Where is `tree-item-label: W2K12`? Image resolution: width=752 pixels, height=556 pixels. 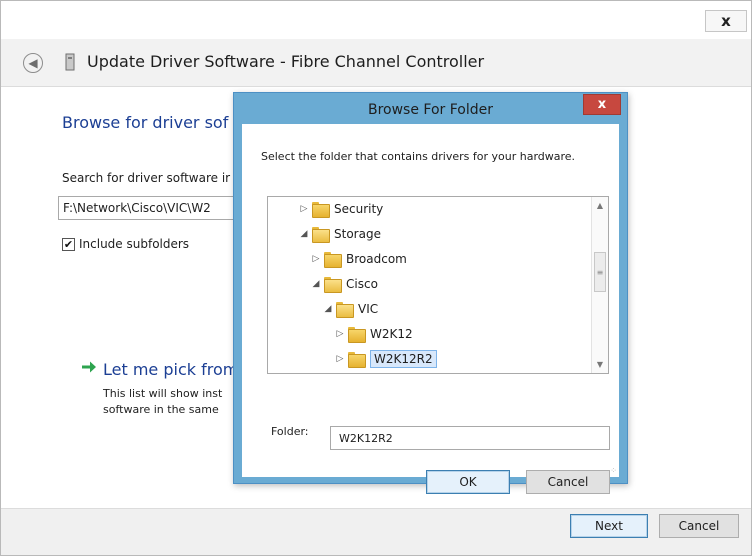 tree-item-label: W2K12 is located at coordinates (391, 334).